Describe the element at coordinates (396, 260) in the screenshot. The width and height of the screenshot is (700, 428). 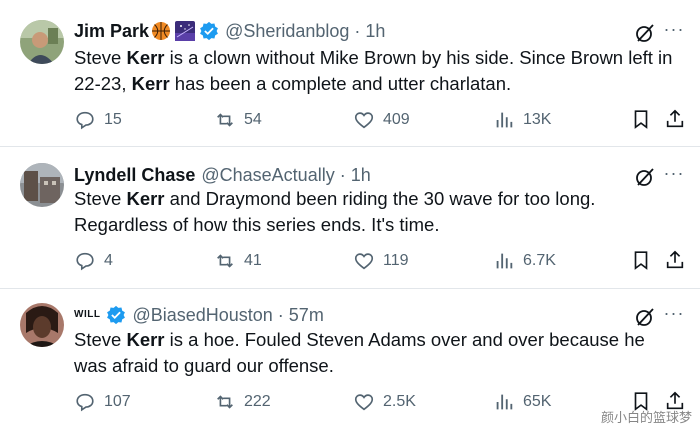
I see `like-count: 119` at that location.